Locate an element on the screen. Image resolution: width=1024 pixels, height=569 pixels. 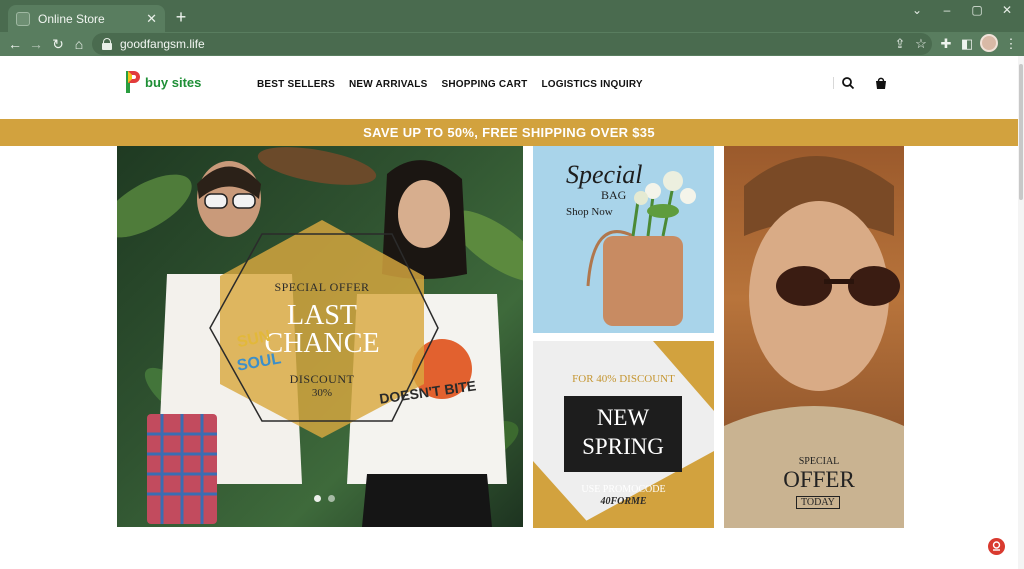
offer-tag: TODAY is located at coordinates (818, 502).